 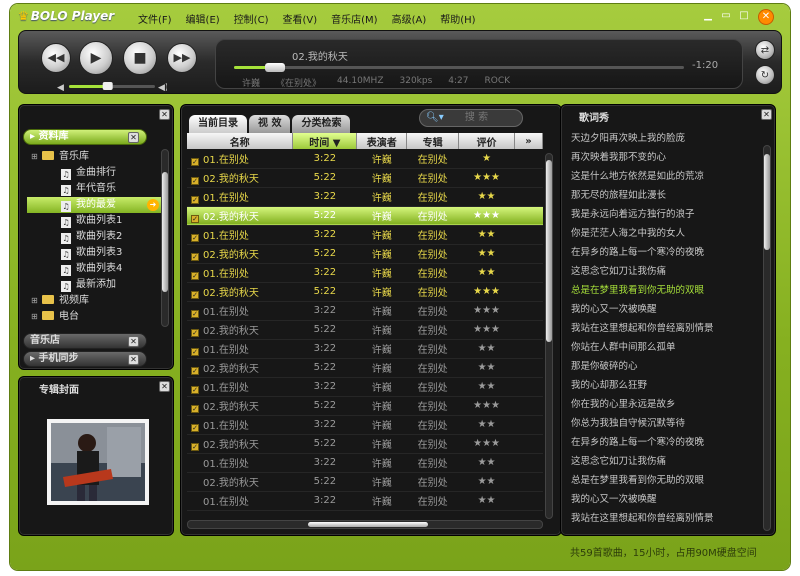 I want to click on table-row: 02.我的秋天 5:22 许巍 在别处 ★★, so click(x=365, y=482).